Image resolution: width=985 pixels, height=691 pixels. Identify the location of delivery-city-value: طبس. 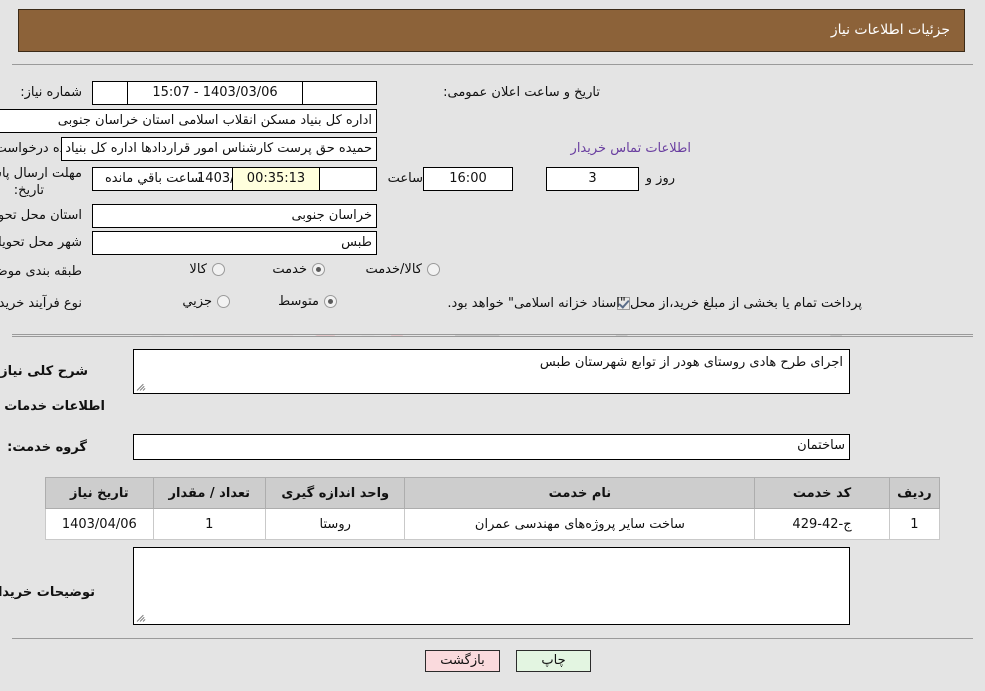
(234, 243).